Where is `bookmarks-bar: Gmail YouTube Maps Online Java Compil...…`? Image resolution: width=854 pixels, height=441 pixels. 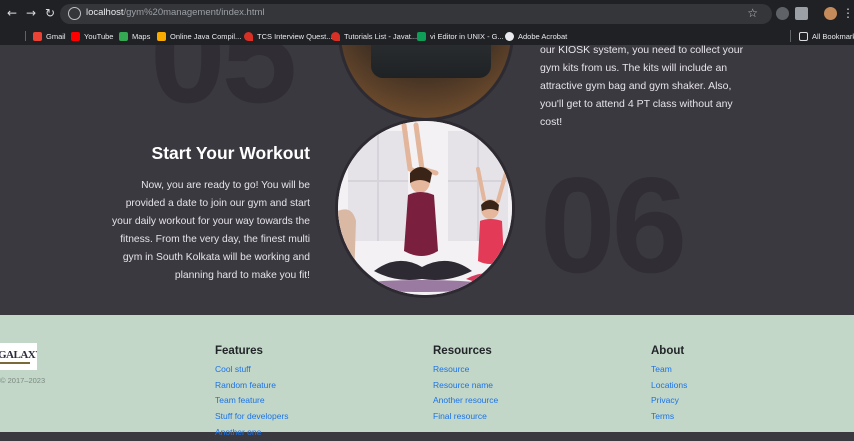
bookmarks-bar: Gmail YouTube Maps Online Java Compil...… is located at coordinates (427, 47).